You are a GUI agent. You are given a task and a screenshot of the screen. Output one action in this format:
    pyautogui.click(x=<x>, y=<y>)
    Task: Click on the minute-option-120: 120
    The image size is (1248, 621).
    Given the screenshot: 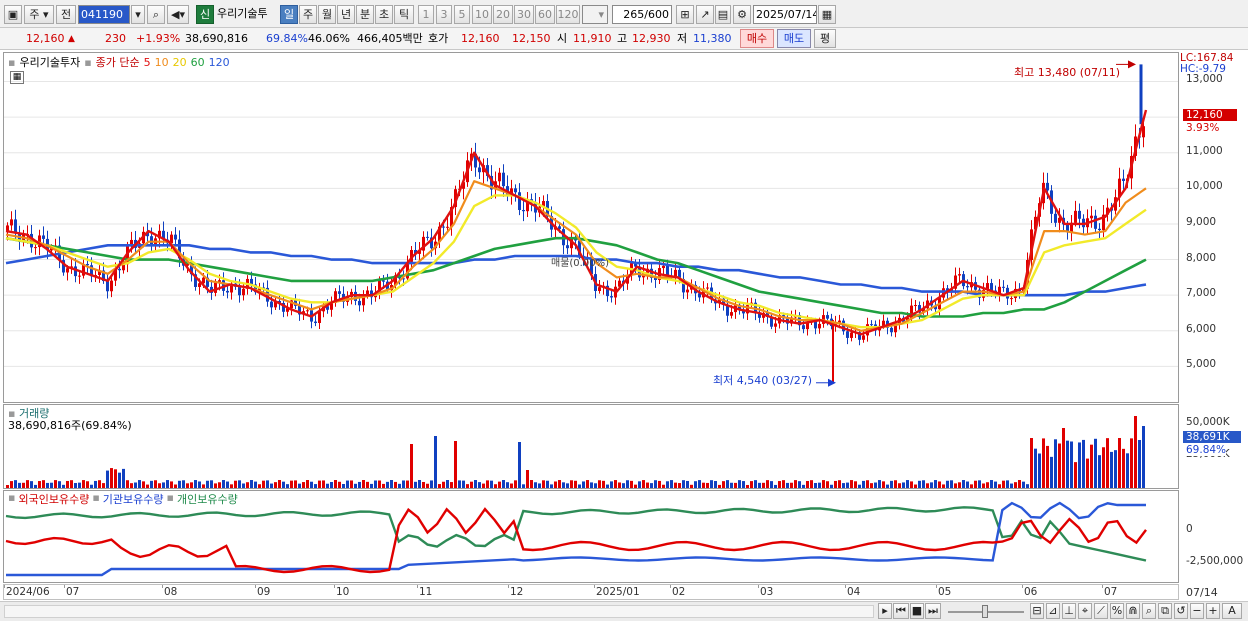 What is the action you would take?
    pyautogui.click(x=568, y=14)
    